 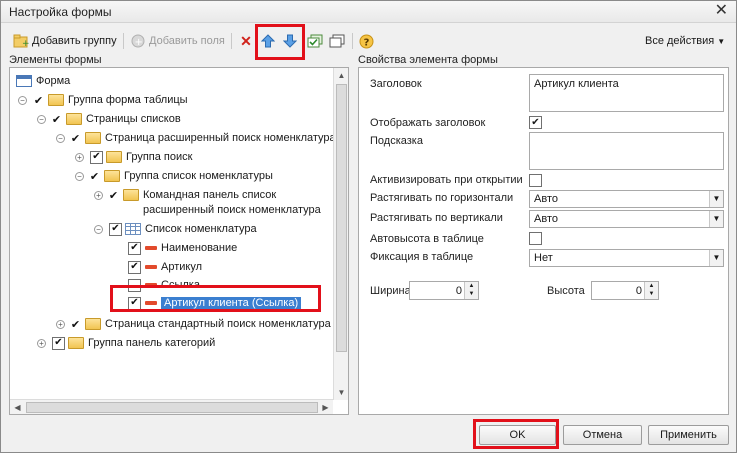 What do you see at coordinates (535, 122) in the screenshot?
I see `show-title-checkbox: ✔` at bounding box center [535, 122].